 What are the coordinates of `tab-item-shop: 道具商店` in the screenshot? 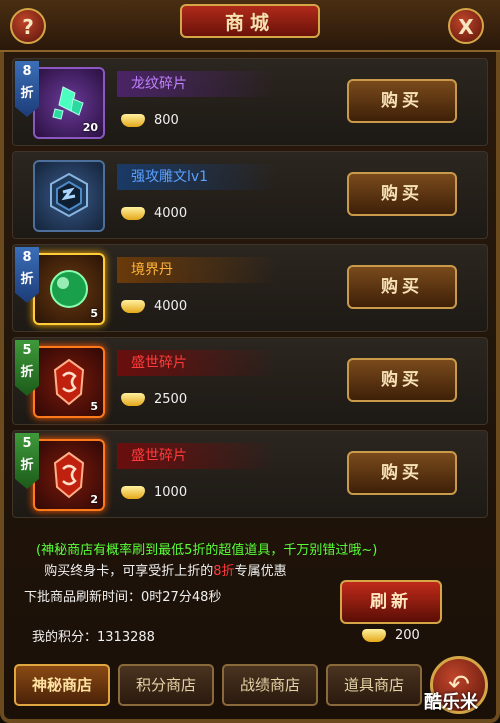 It's located at (374, 685).